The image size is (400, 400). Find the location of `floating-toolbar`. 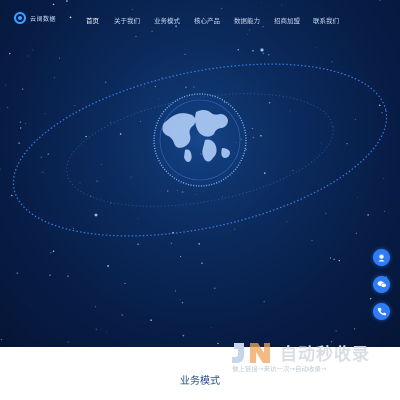

floating-toolbar is located at coordinates (381, 284).